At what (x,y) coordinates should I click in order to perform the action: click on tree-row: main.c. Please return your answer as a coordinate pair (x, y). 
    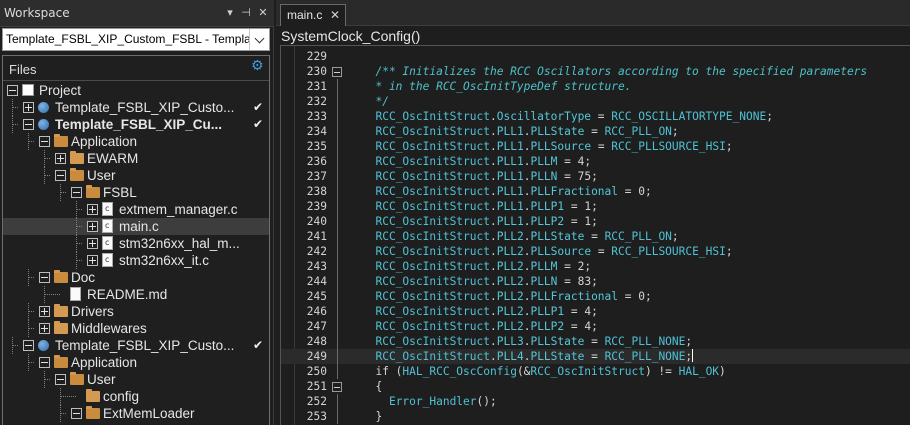
    Looking at the image, I should click on (136, 226).